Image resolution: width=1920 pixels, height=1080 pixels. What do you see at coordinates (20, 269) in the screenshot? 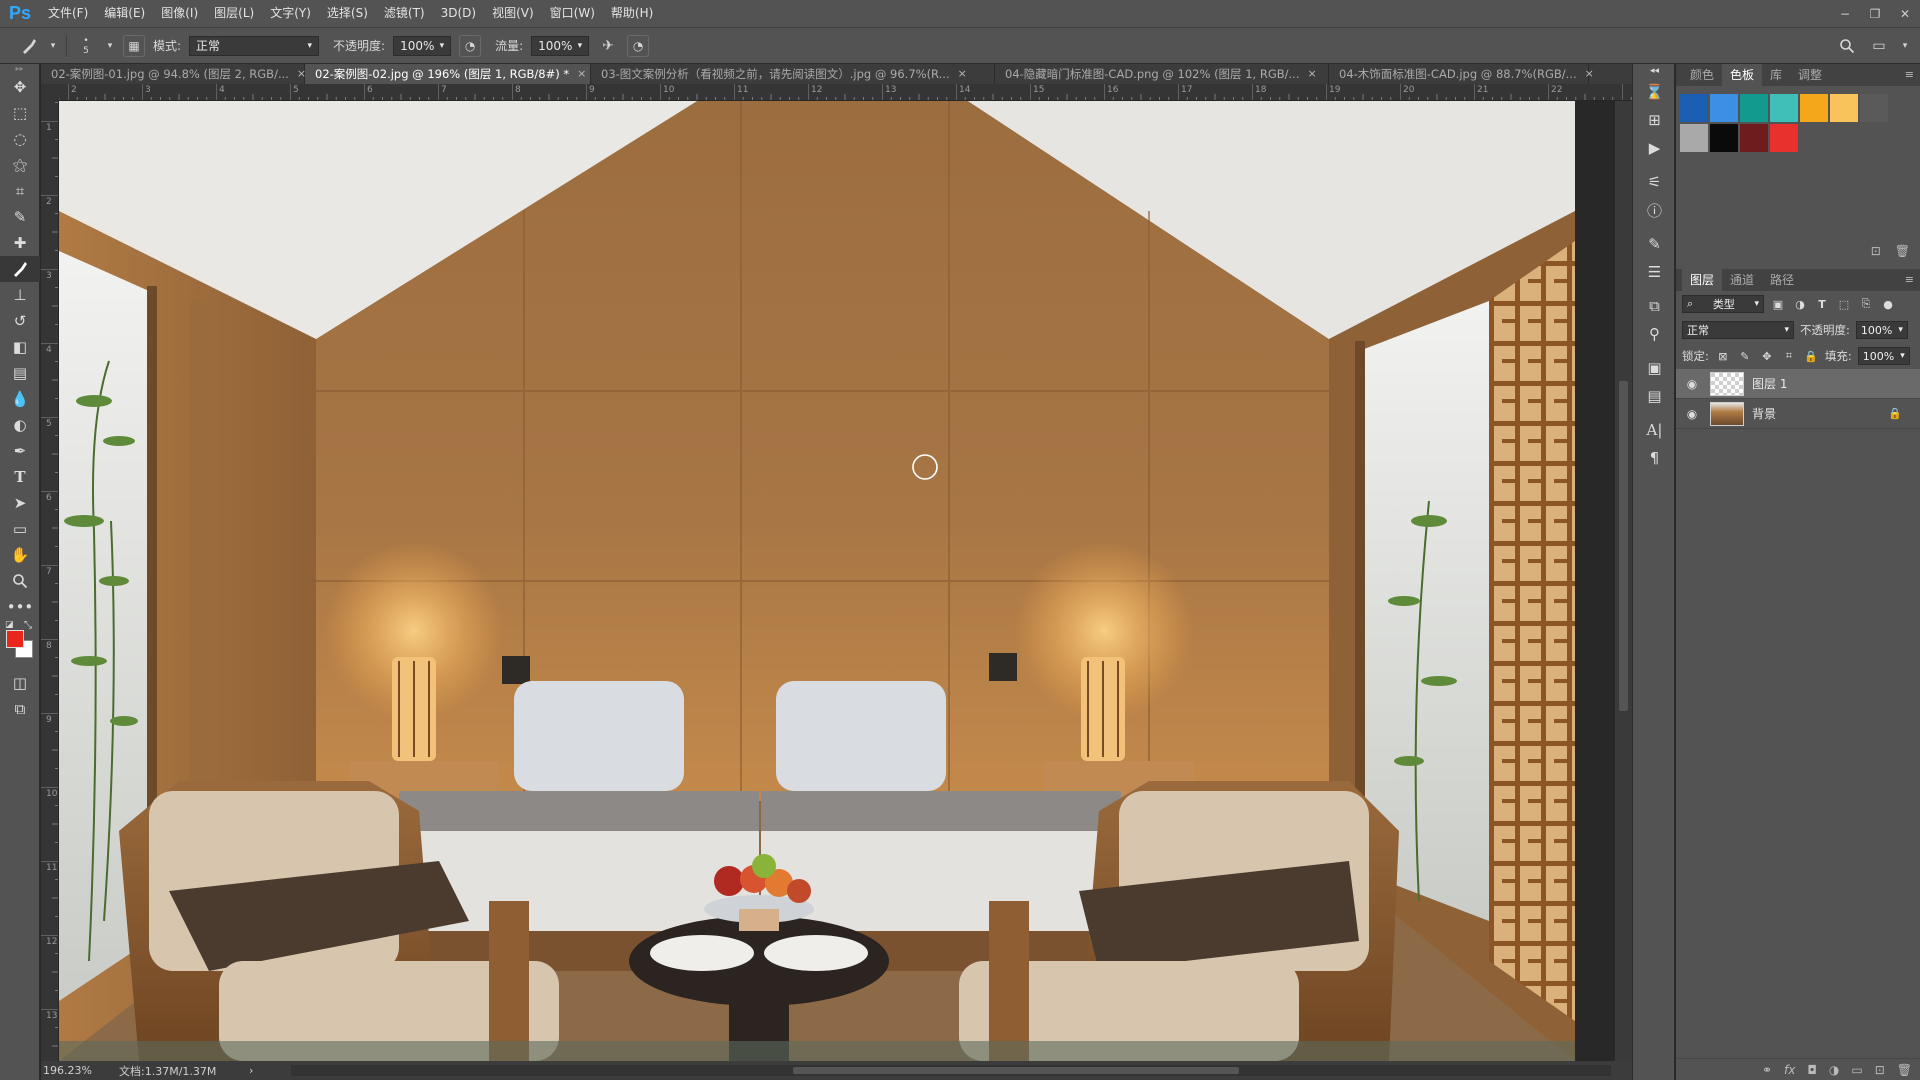
I see `brush-tool-icon` at bounding box center [20, 269].